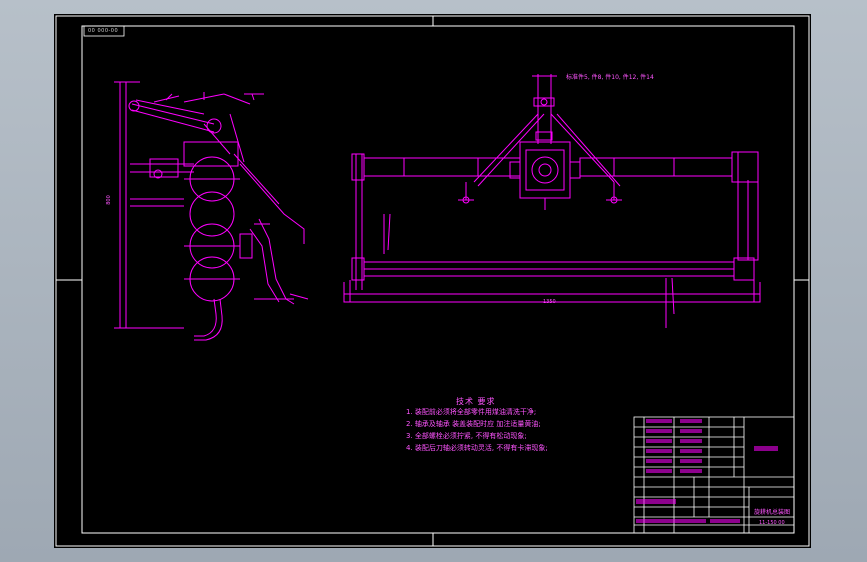 The width and height of the screenshot is (867, 562). I want to click on drawing-title: 旋耕机总装图, so click(772, 512).